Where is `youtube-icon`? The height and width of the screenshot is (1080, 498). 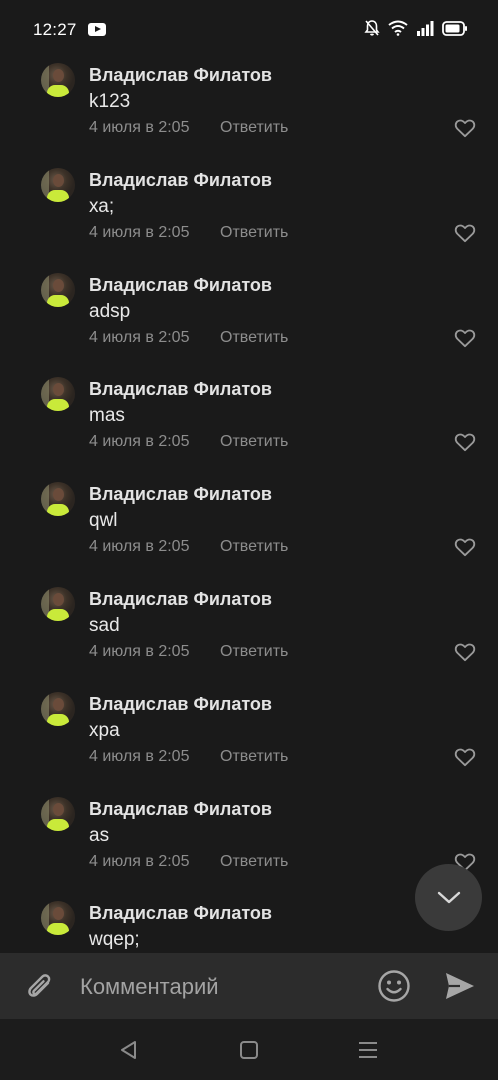 youtube-icon is located at coordinates (97, 29).